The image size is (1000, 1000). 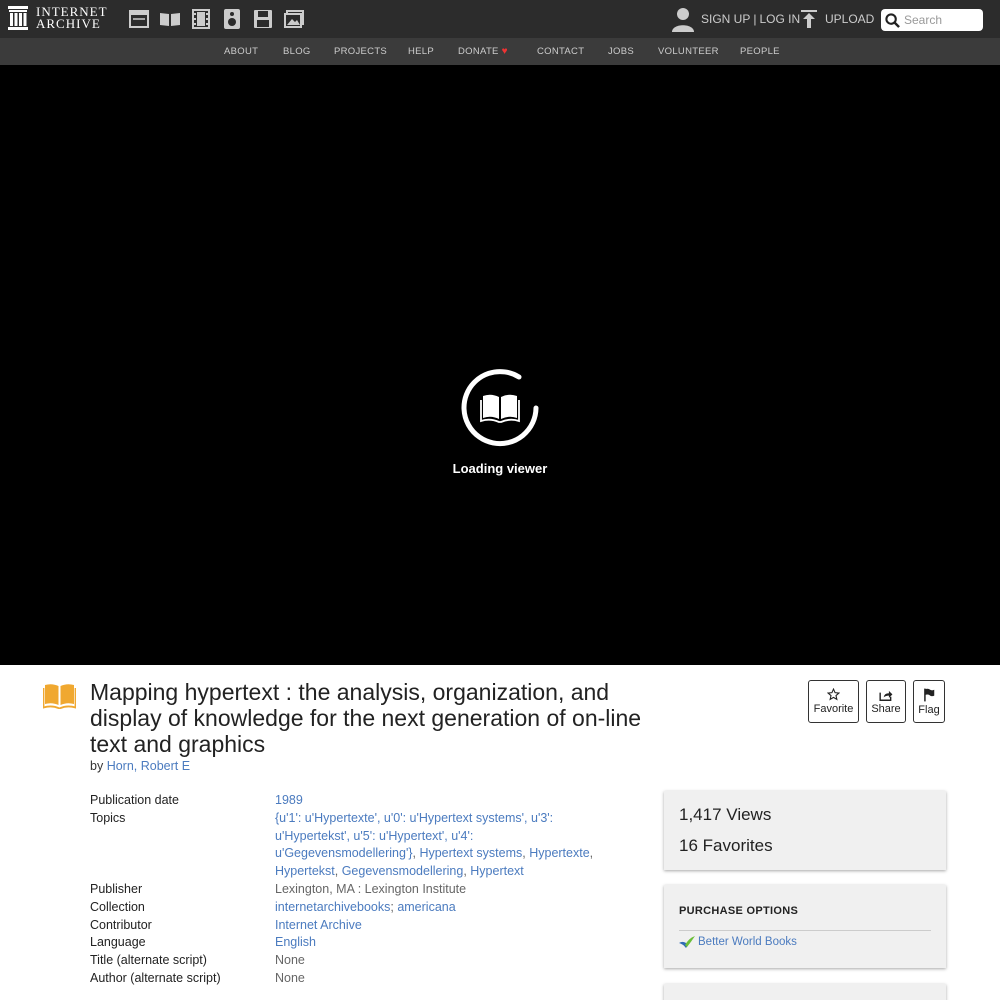 What do you see at coordinates (290, 977) in the screenshot?
I see `author-alt-value: None` at bounding box center [290, 977].